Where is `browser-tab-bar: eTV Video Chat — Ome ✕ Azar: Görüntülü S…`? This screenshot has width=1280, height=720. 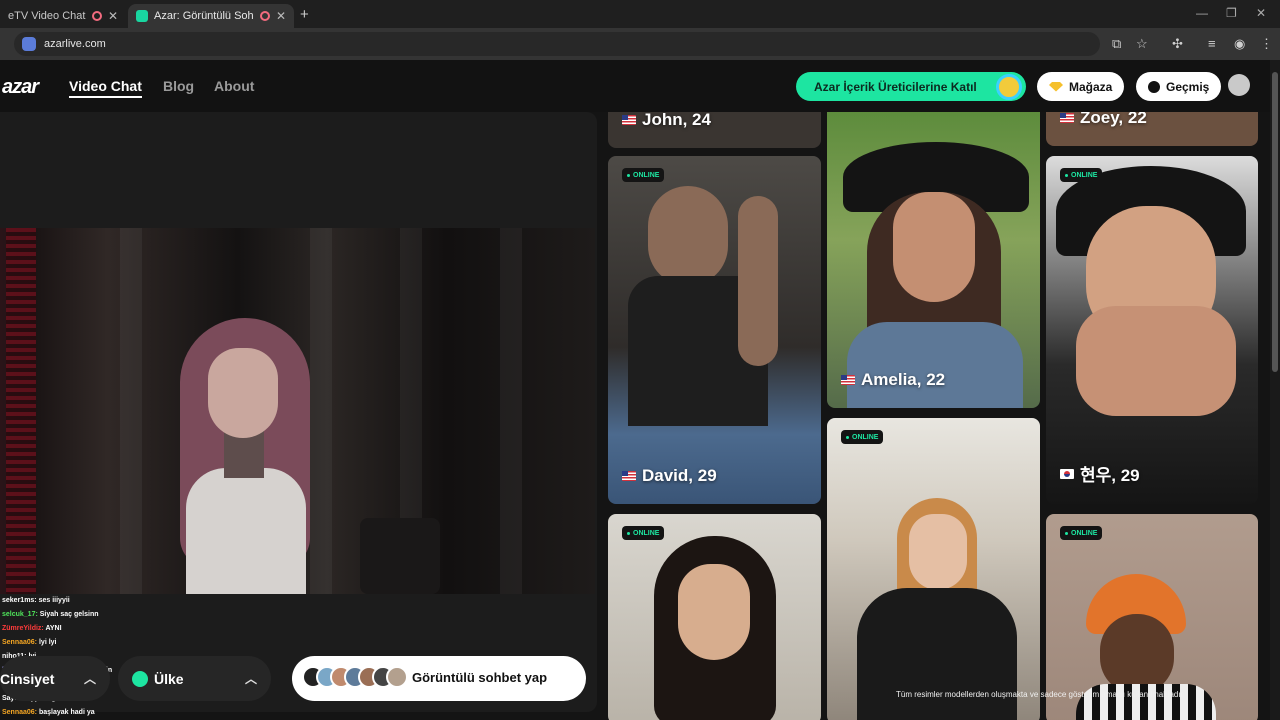 browser-tab-bar: eTV Video Chat — Ome ✕ Azar: Görüntülü S… is located at coordinates (640, 14).